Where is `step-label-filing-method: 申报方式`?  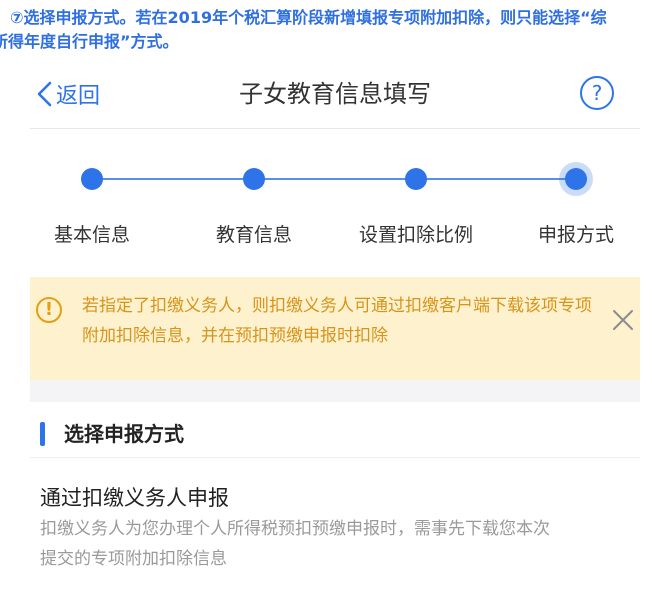
step-label-filing-method: 申报方式 is located at coordinates (576, 235).